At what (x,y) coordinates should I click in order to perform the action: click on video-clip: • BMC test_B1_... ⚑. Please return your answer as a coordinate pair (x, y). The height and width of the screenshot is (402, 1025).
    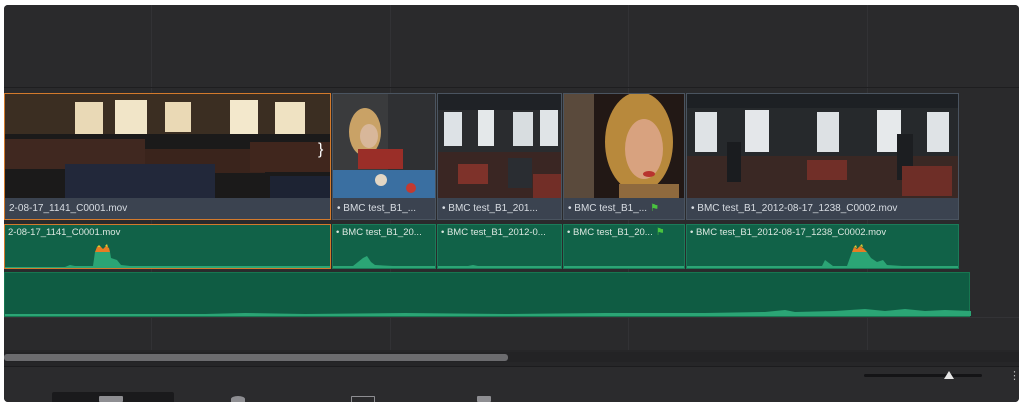
    Looking at the image, I should click on (624, 156).